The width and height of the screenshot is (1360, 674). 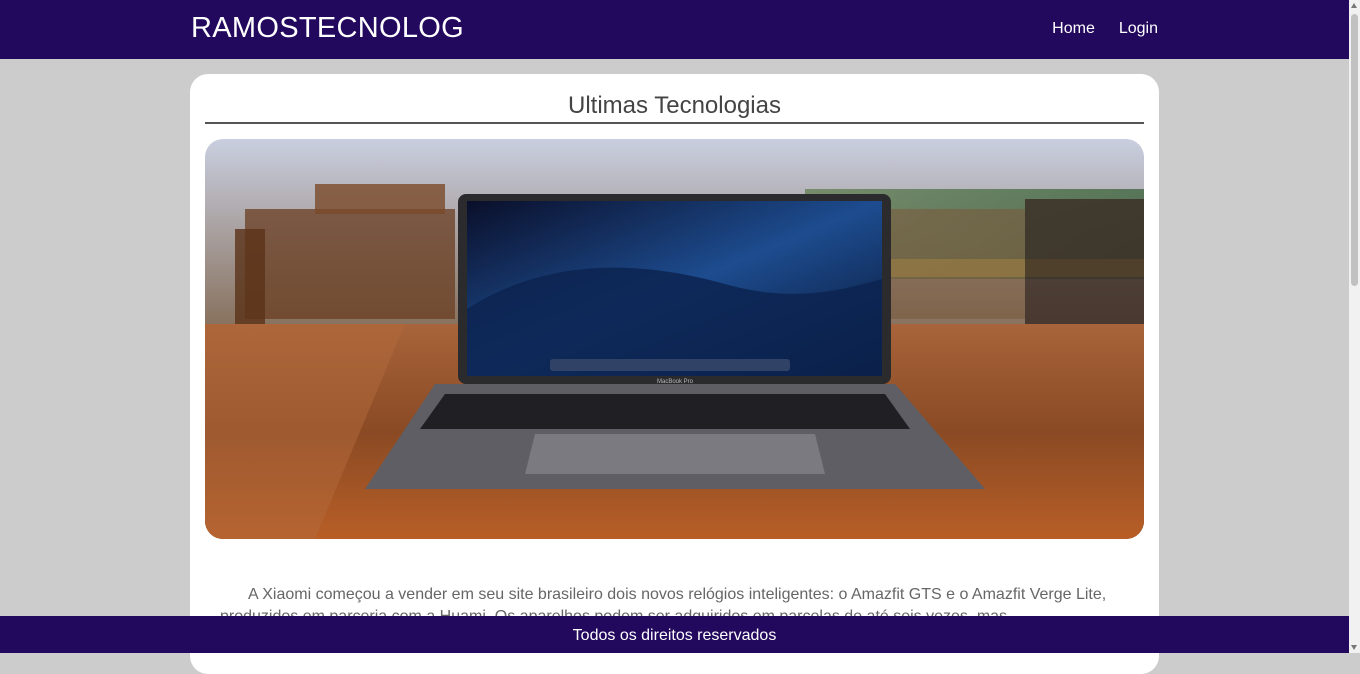 I want to click on scroll-down-icon, so click(x=1354, y=647).